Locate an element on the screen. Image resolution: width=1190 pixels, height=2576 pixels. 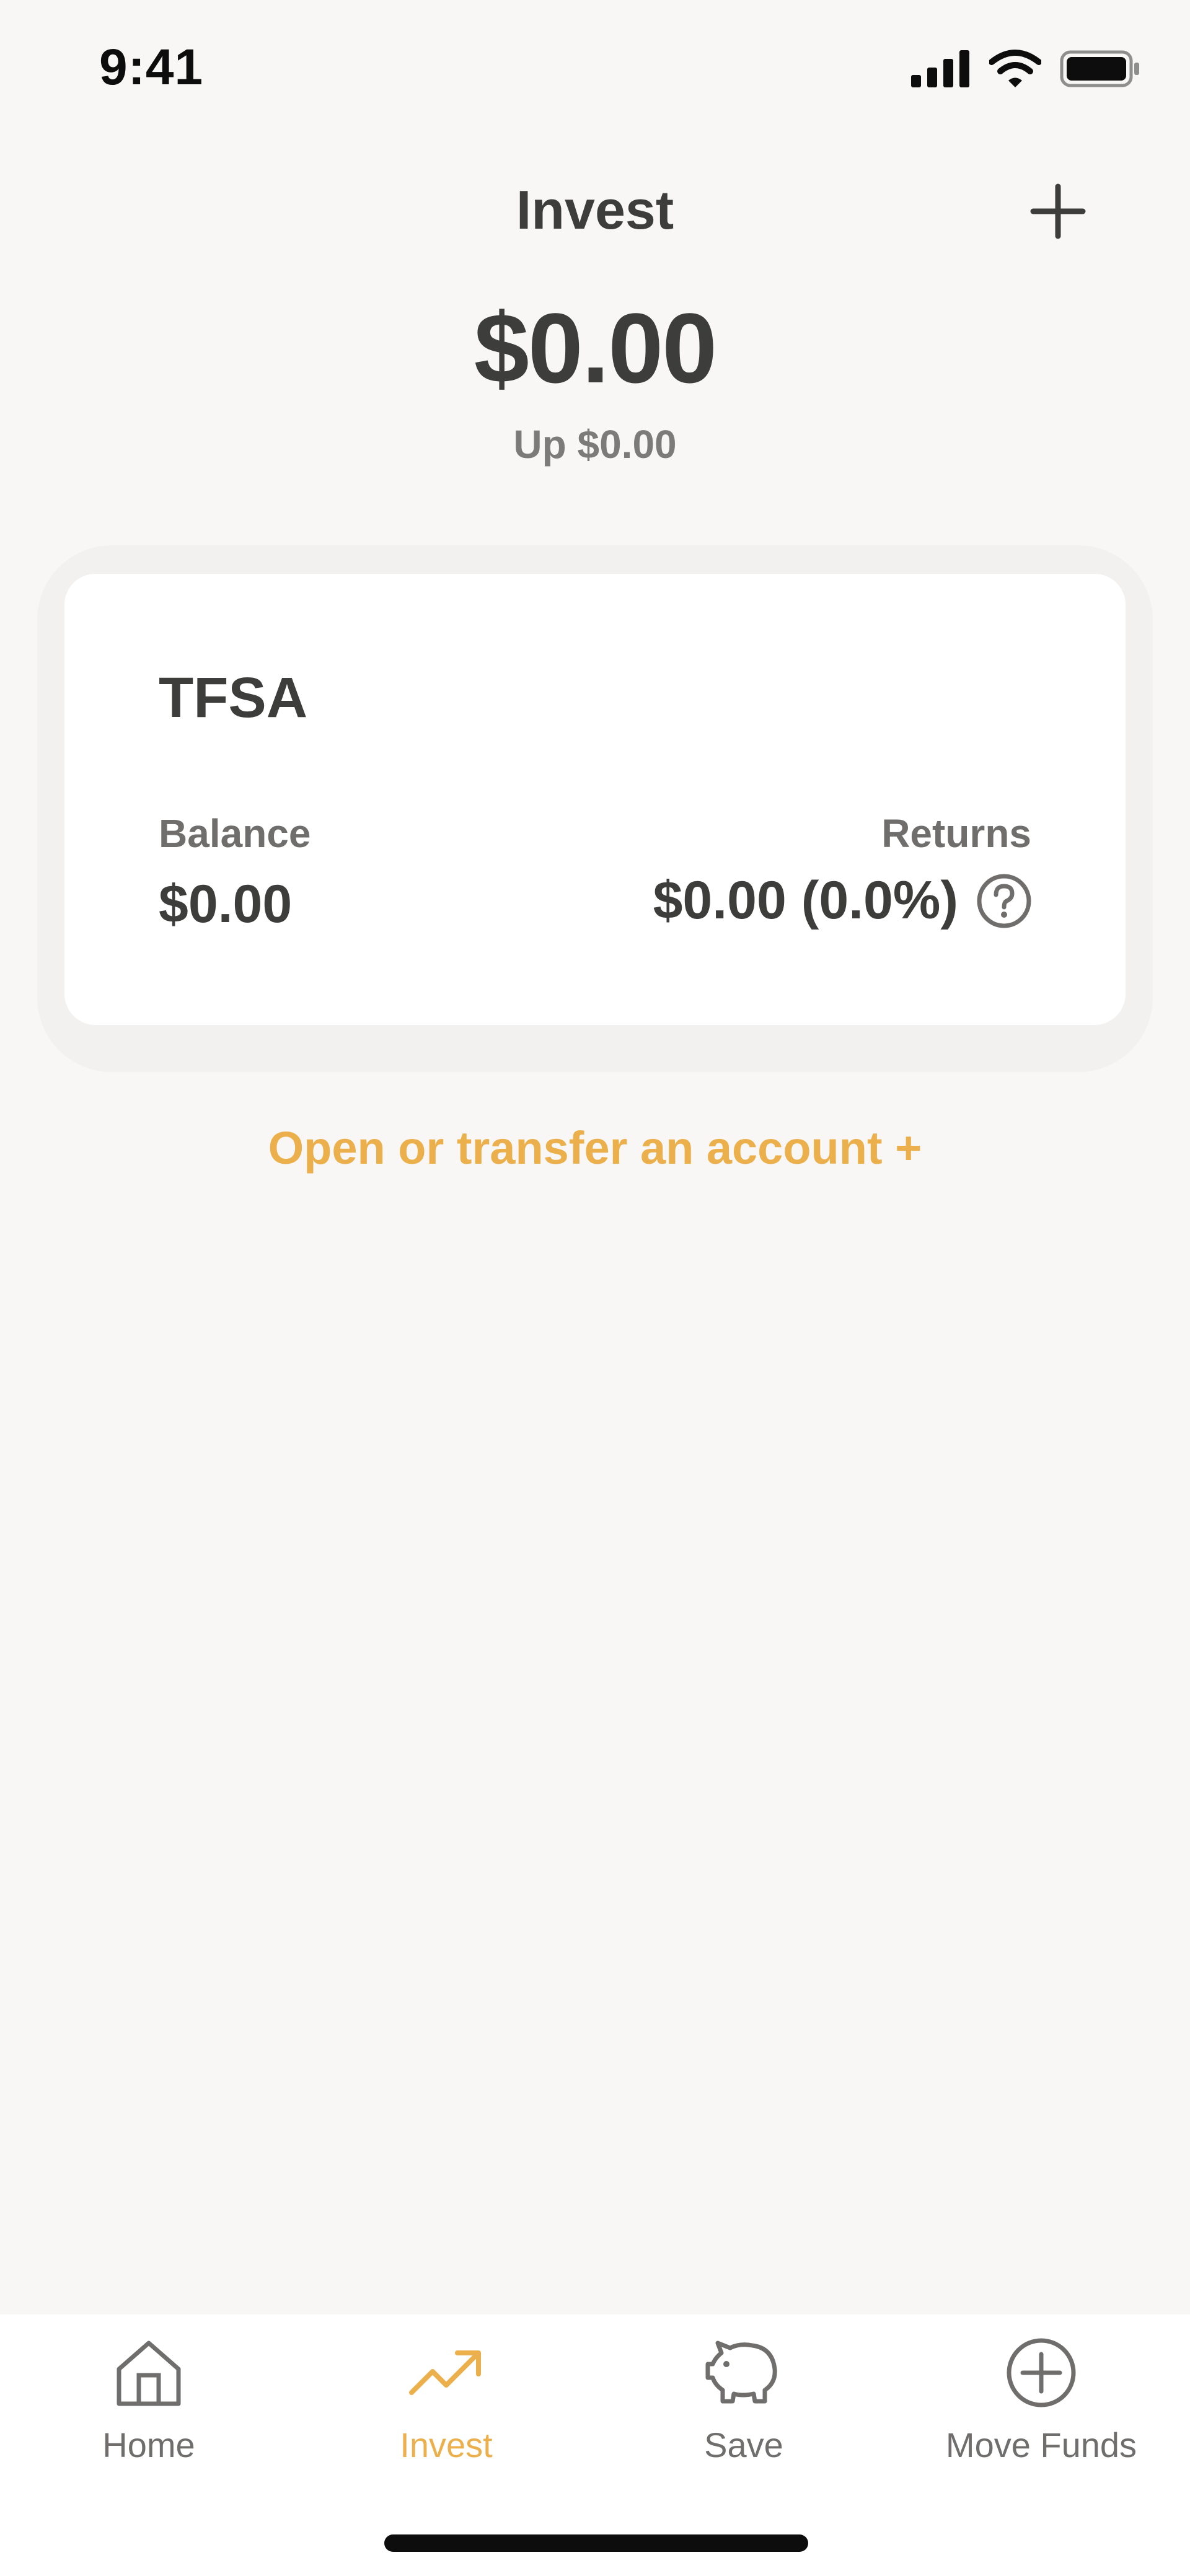
plus-circle-icon is located at coordinates (1041, 2373).